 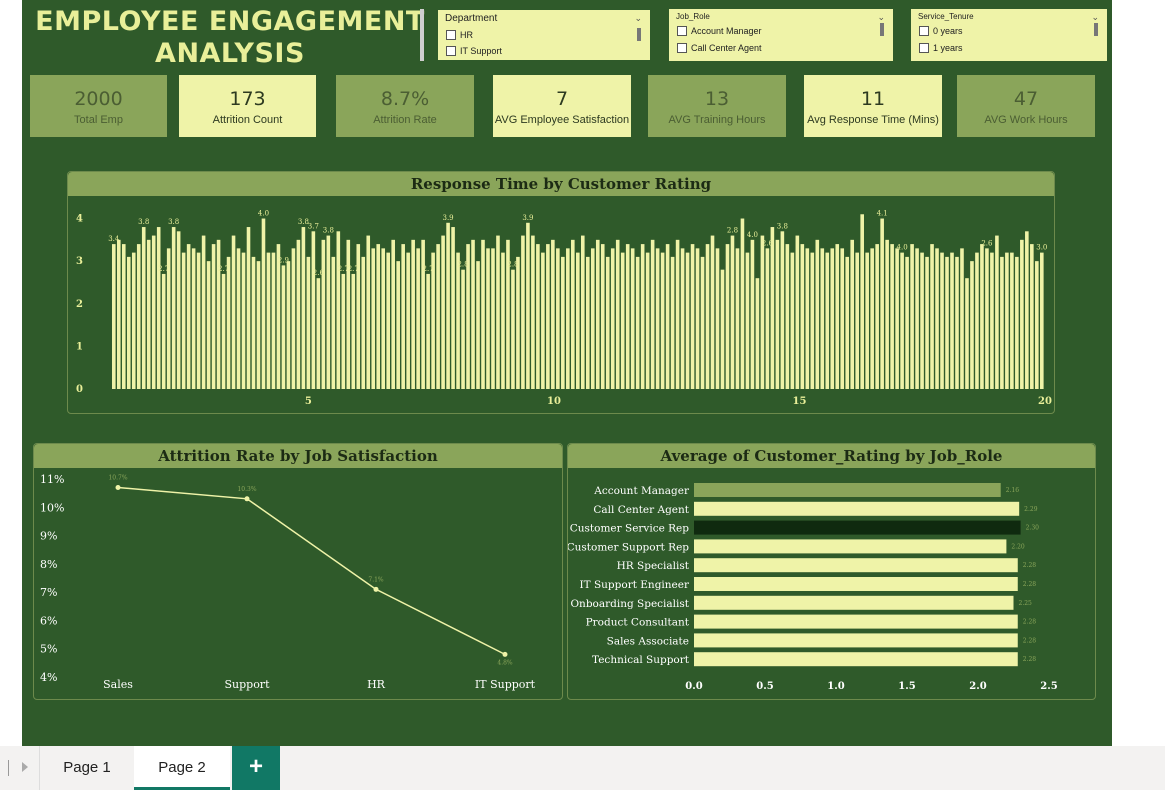 What do you see at coordinates (1009, 35) in the screenshot?
I see `service-tenure-slicer: Service_Tenure ⌄ 0 years 1 years` at bounding box center [1009, 35].